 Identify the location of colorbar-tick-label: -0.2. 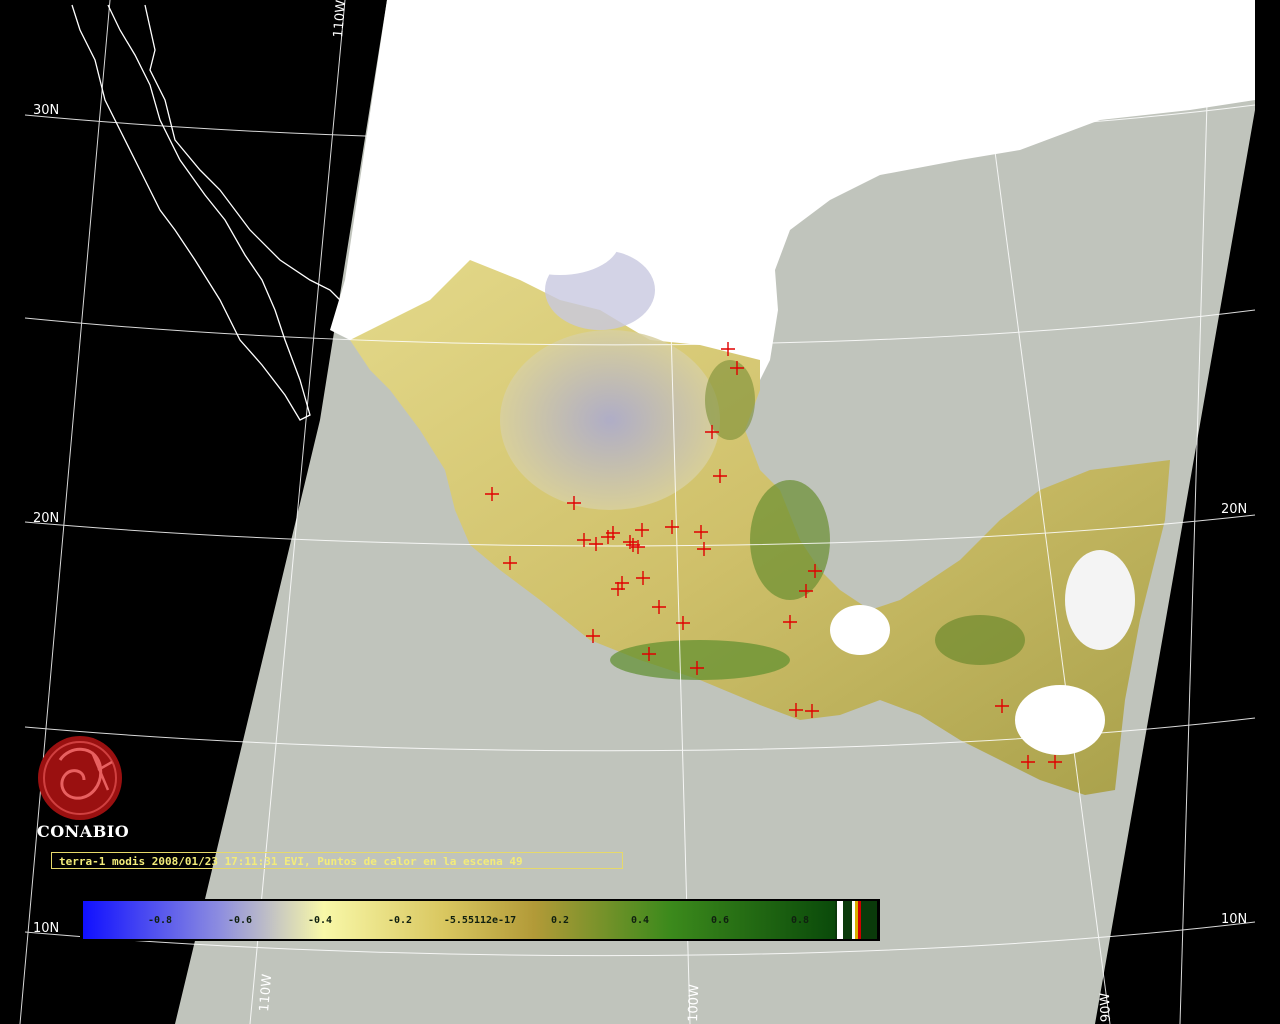
(400, 920).